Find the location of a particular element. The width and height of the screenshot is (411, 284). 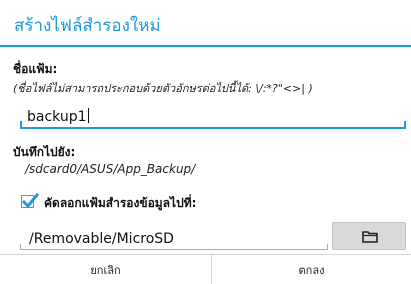

copy-backup-label: คัดลอกแฟ้มสำรองข้อมูลไปที่: is located at coordinates (120, 203).